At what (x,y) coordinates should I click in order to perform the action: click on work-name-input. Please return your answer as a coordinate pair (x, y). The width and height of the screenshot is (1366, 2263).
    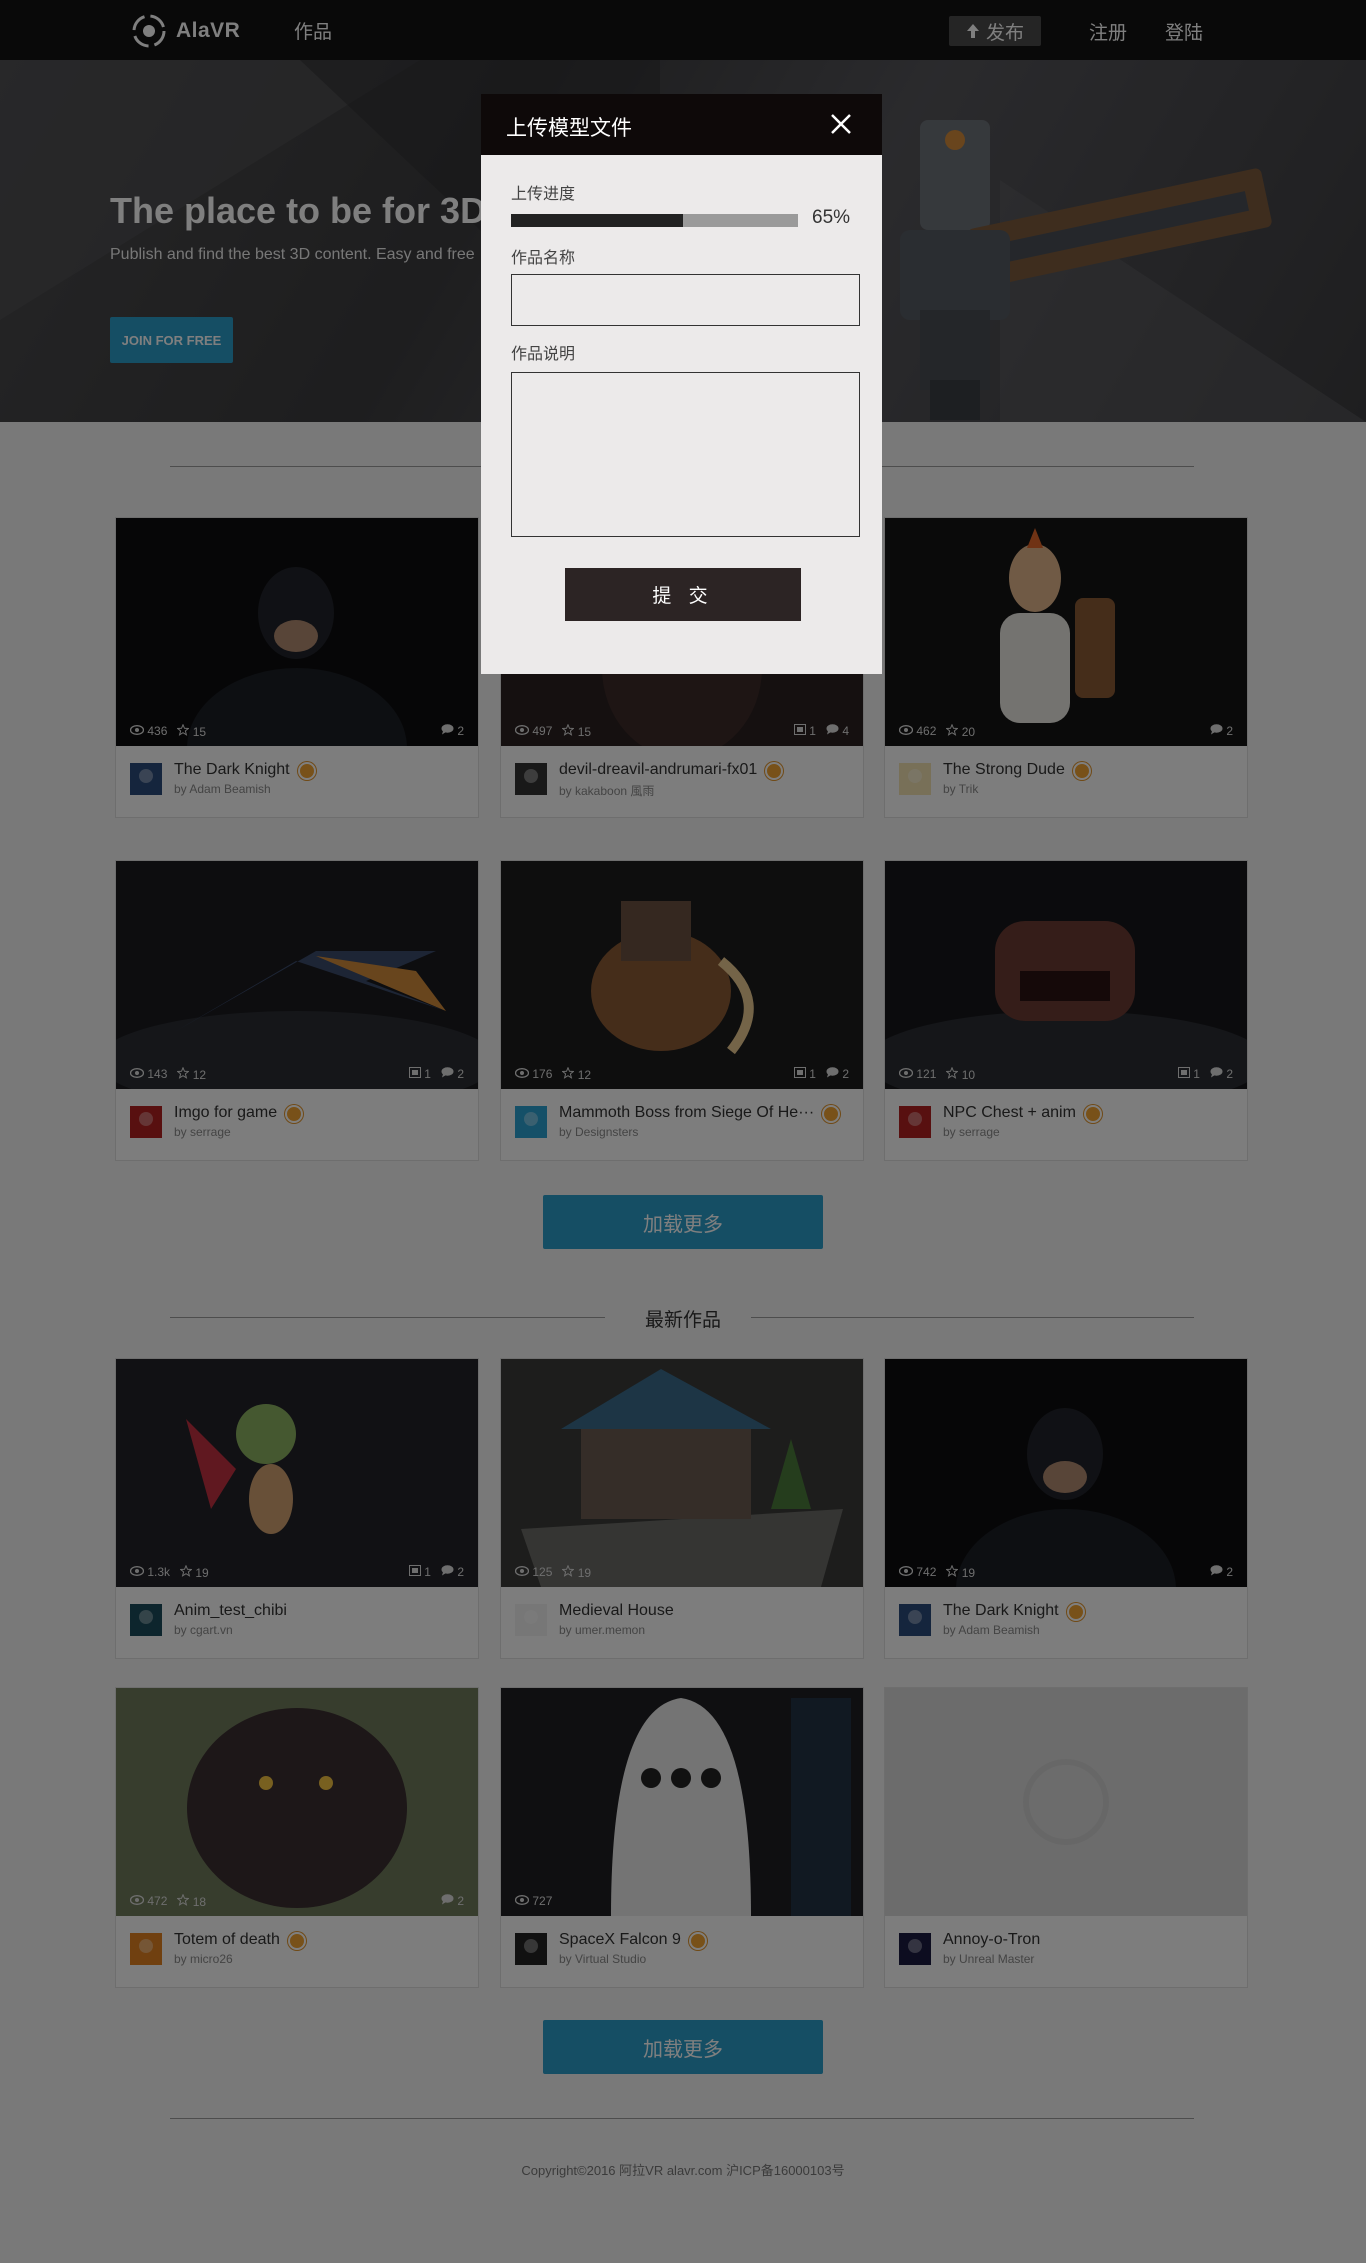
    Looking at the image, I should click on (685, 300).